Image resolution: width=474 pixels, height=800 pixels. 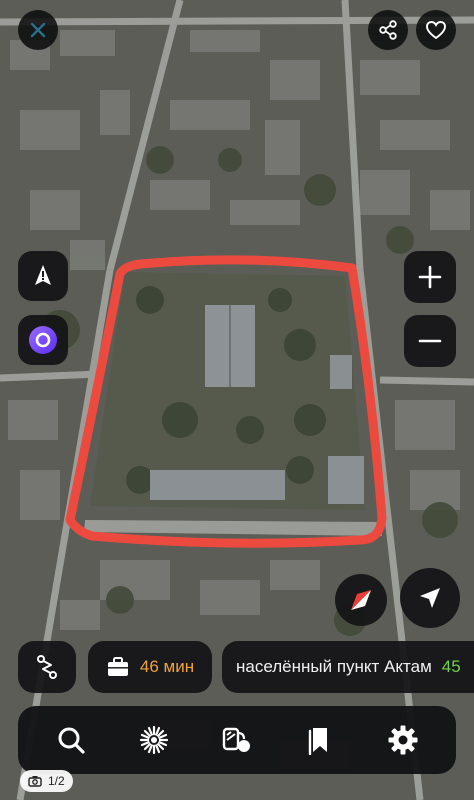 I want to click on bottom-tab-bar, so click(x=237, y=740).